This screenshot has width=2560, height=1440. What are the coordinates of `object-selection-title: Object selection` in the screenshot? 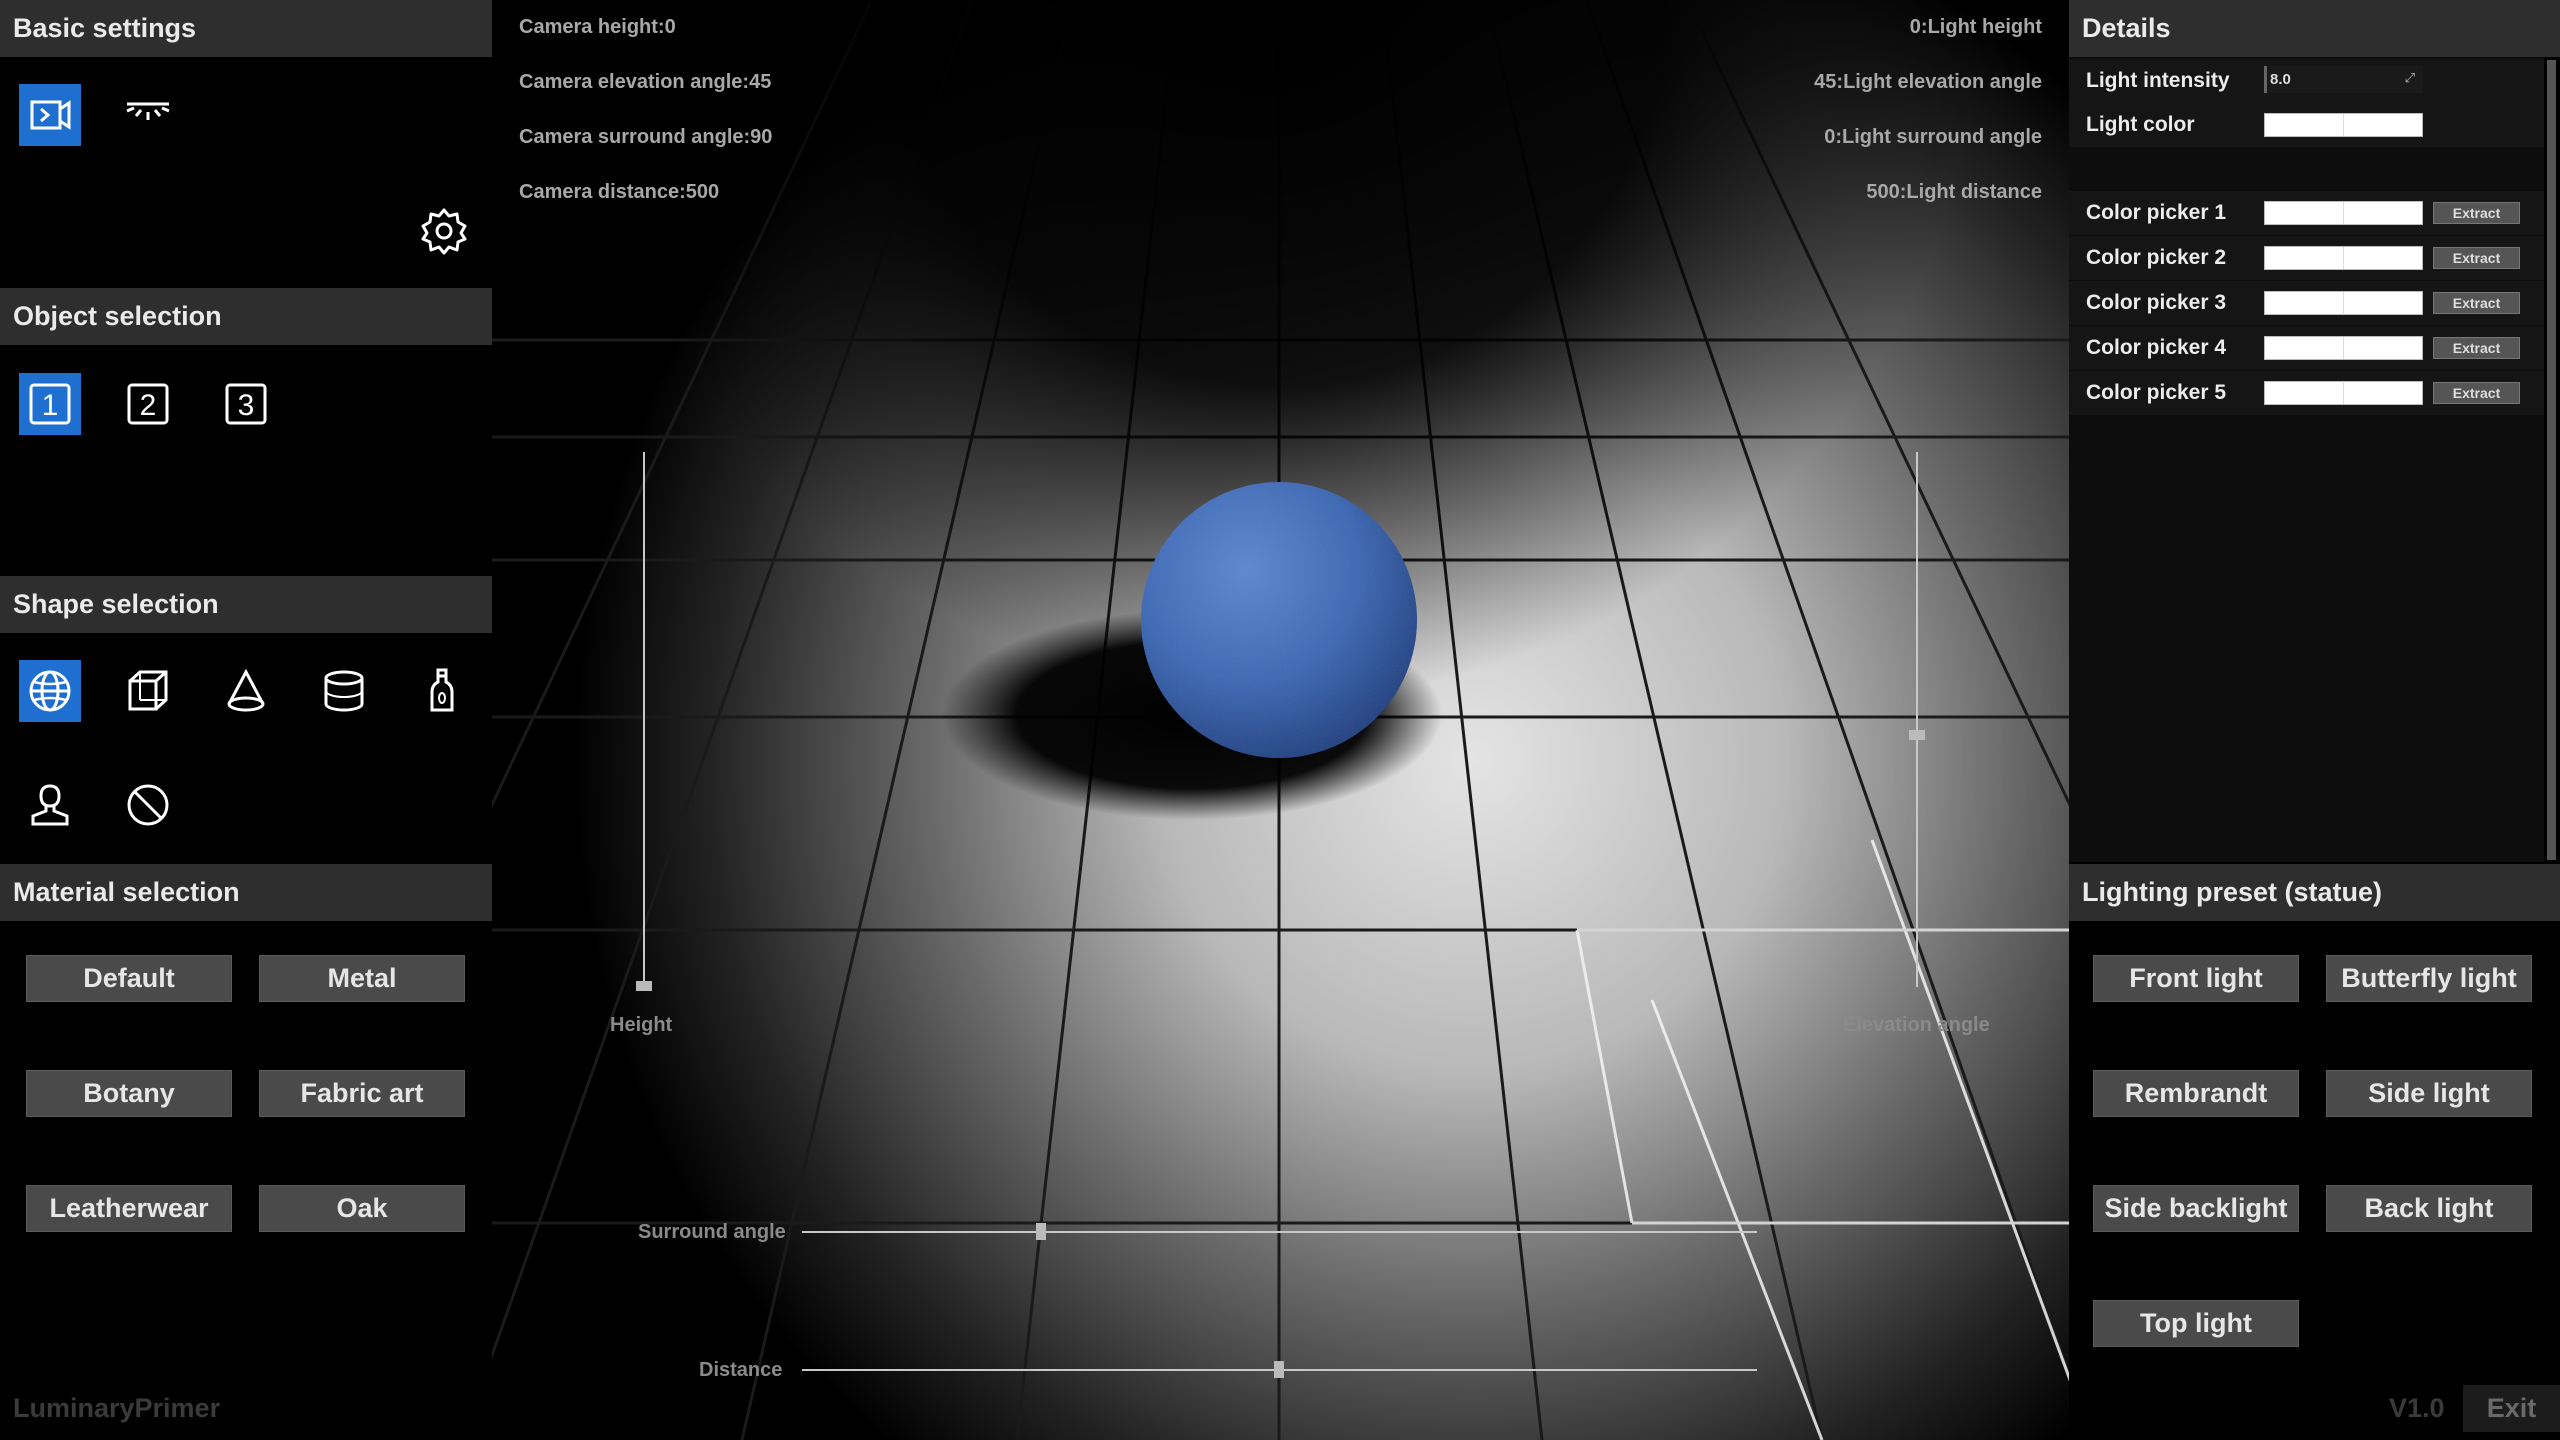 It's located at (117, 316).